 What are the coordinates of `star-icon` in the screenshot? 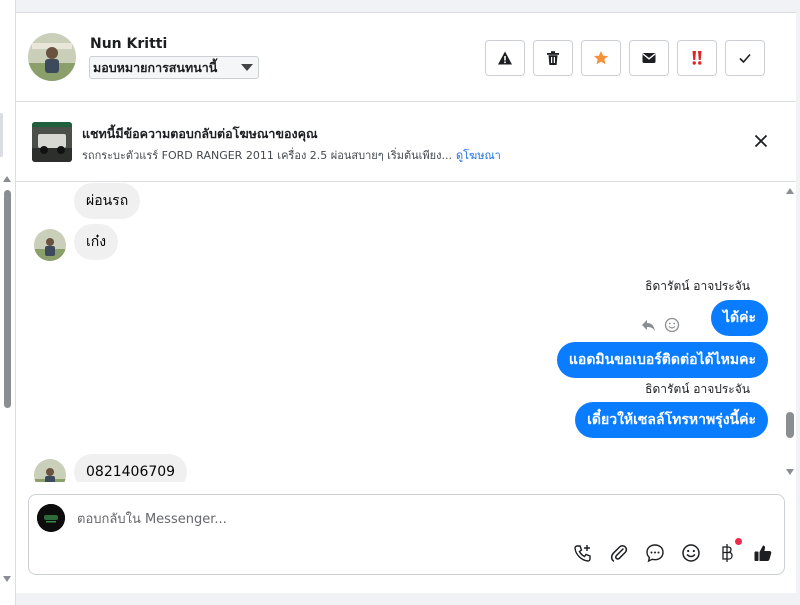 It's located at (601, 58).